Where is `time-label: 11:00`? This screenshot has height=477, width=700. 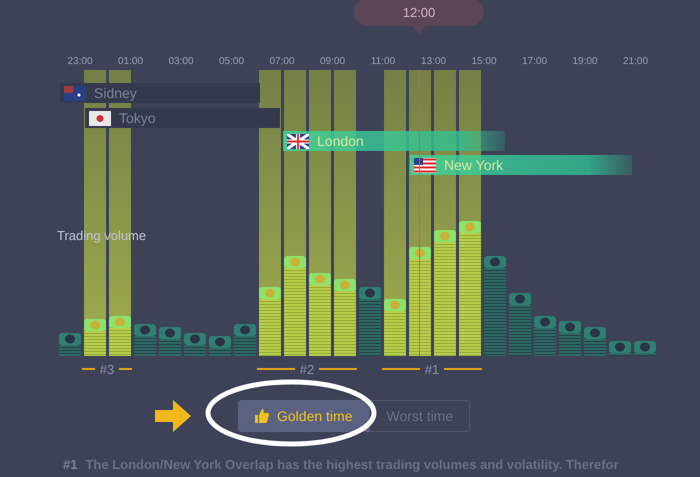
time-label: 11:00 is located at coordinates (383, 61).